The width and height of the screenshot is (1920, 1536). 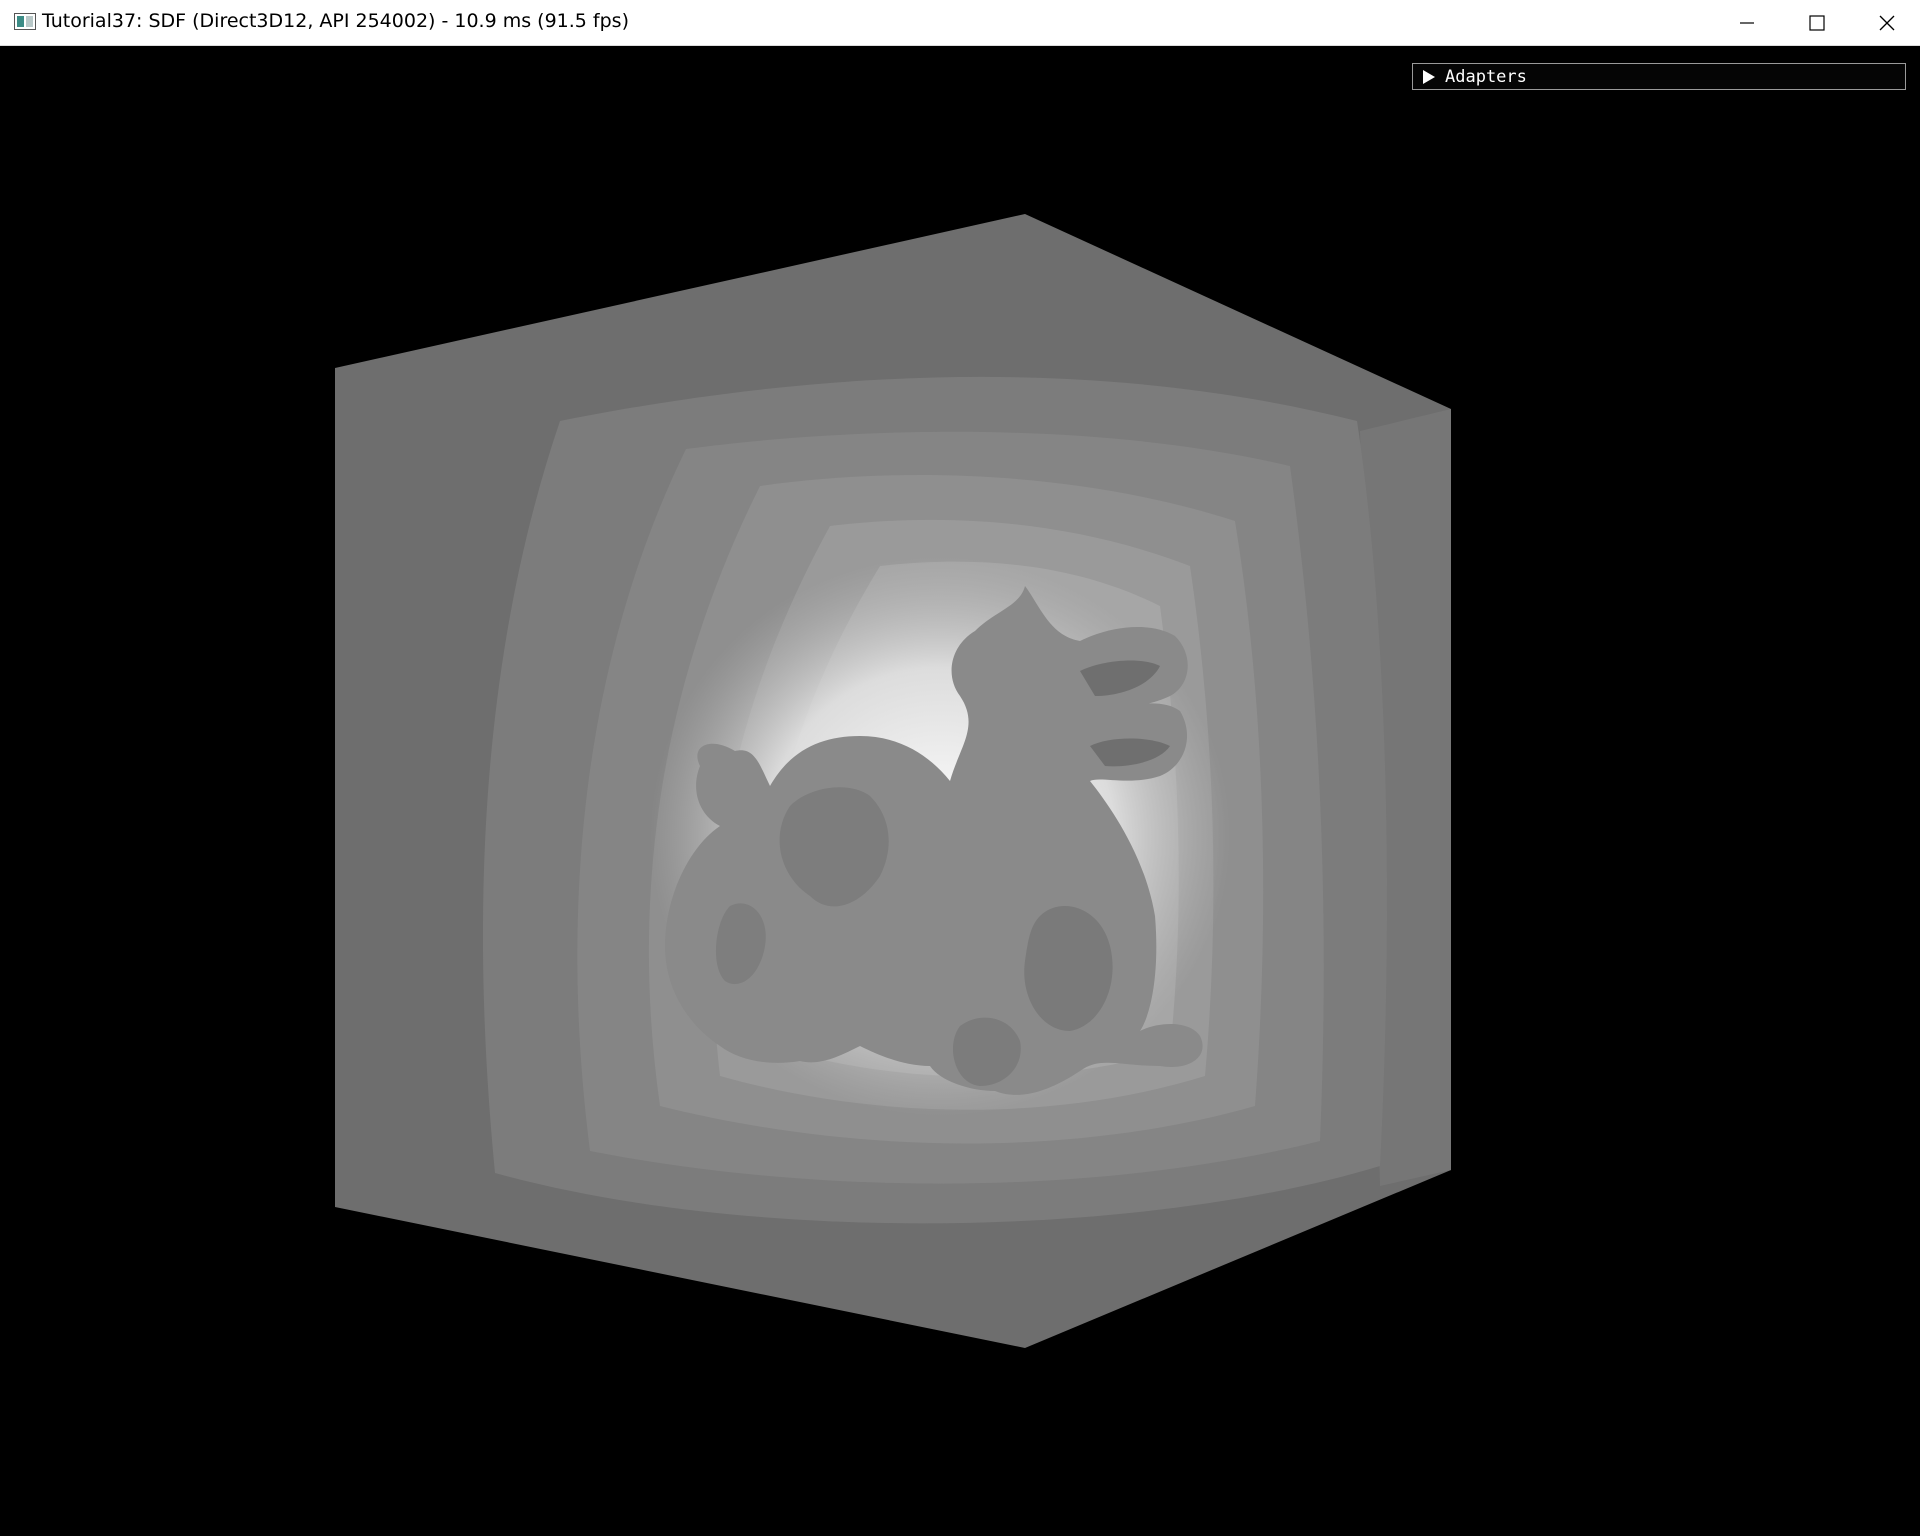 I want to click on app-icon, so click(x=25, y=21).